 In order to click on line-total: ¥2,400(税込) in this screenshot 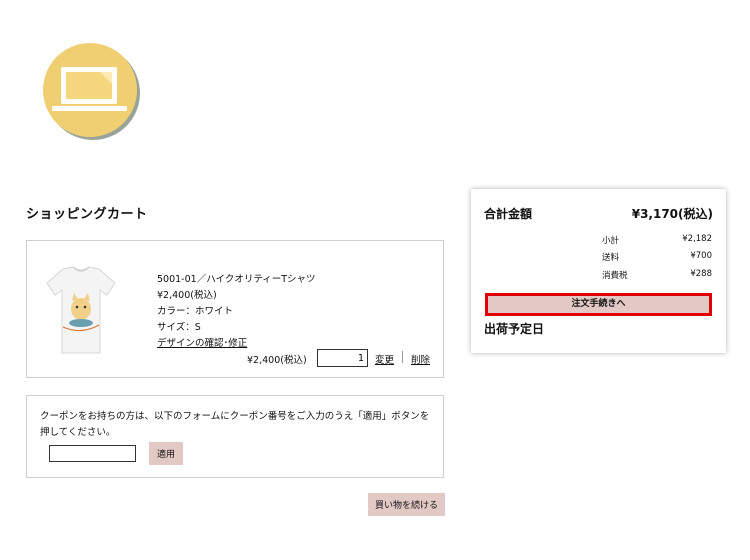, I will do `click(277, 360)`.